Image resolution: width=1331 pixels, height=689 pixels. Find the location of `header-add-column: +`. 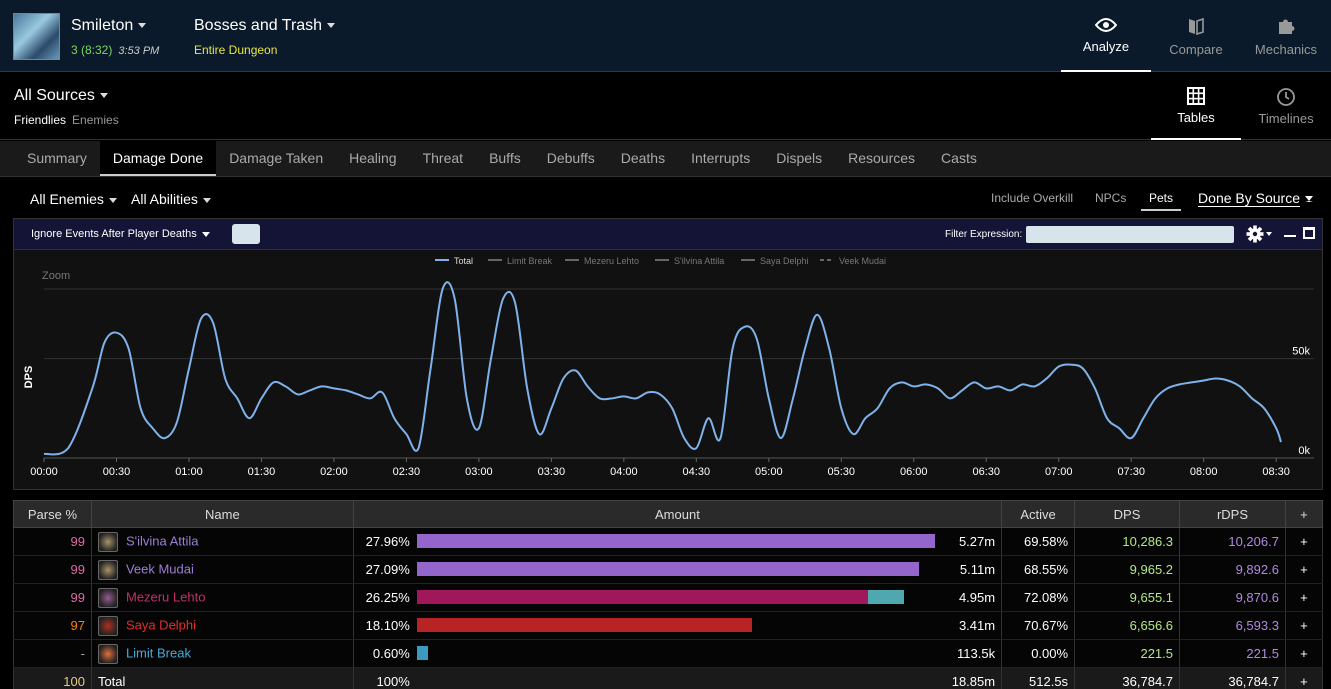

header-add-column: + is located at coordinates (1304, 514).